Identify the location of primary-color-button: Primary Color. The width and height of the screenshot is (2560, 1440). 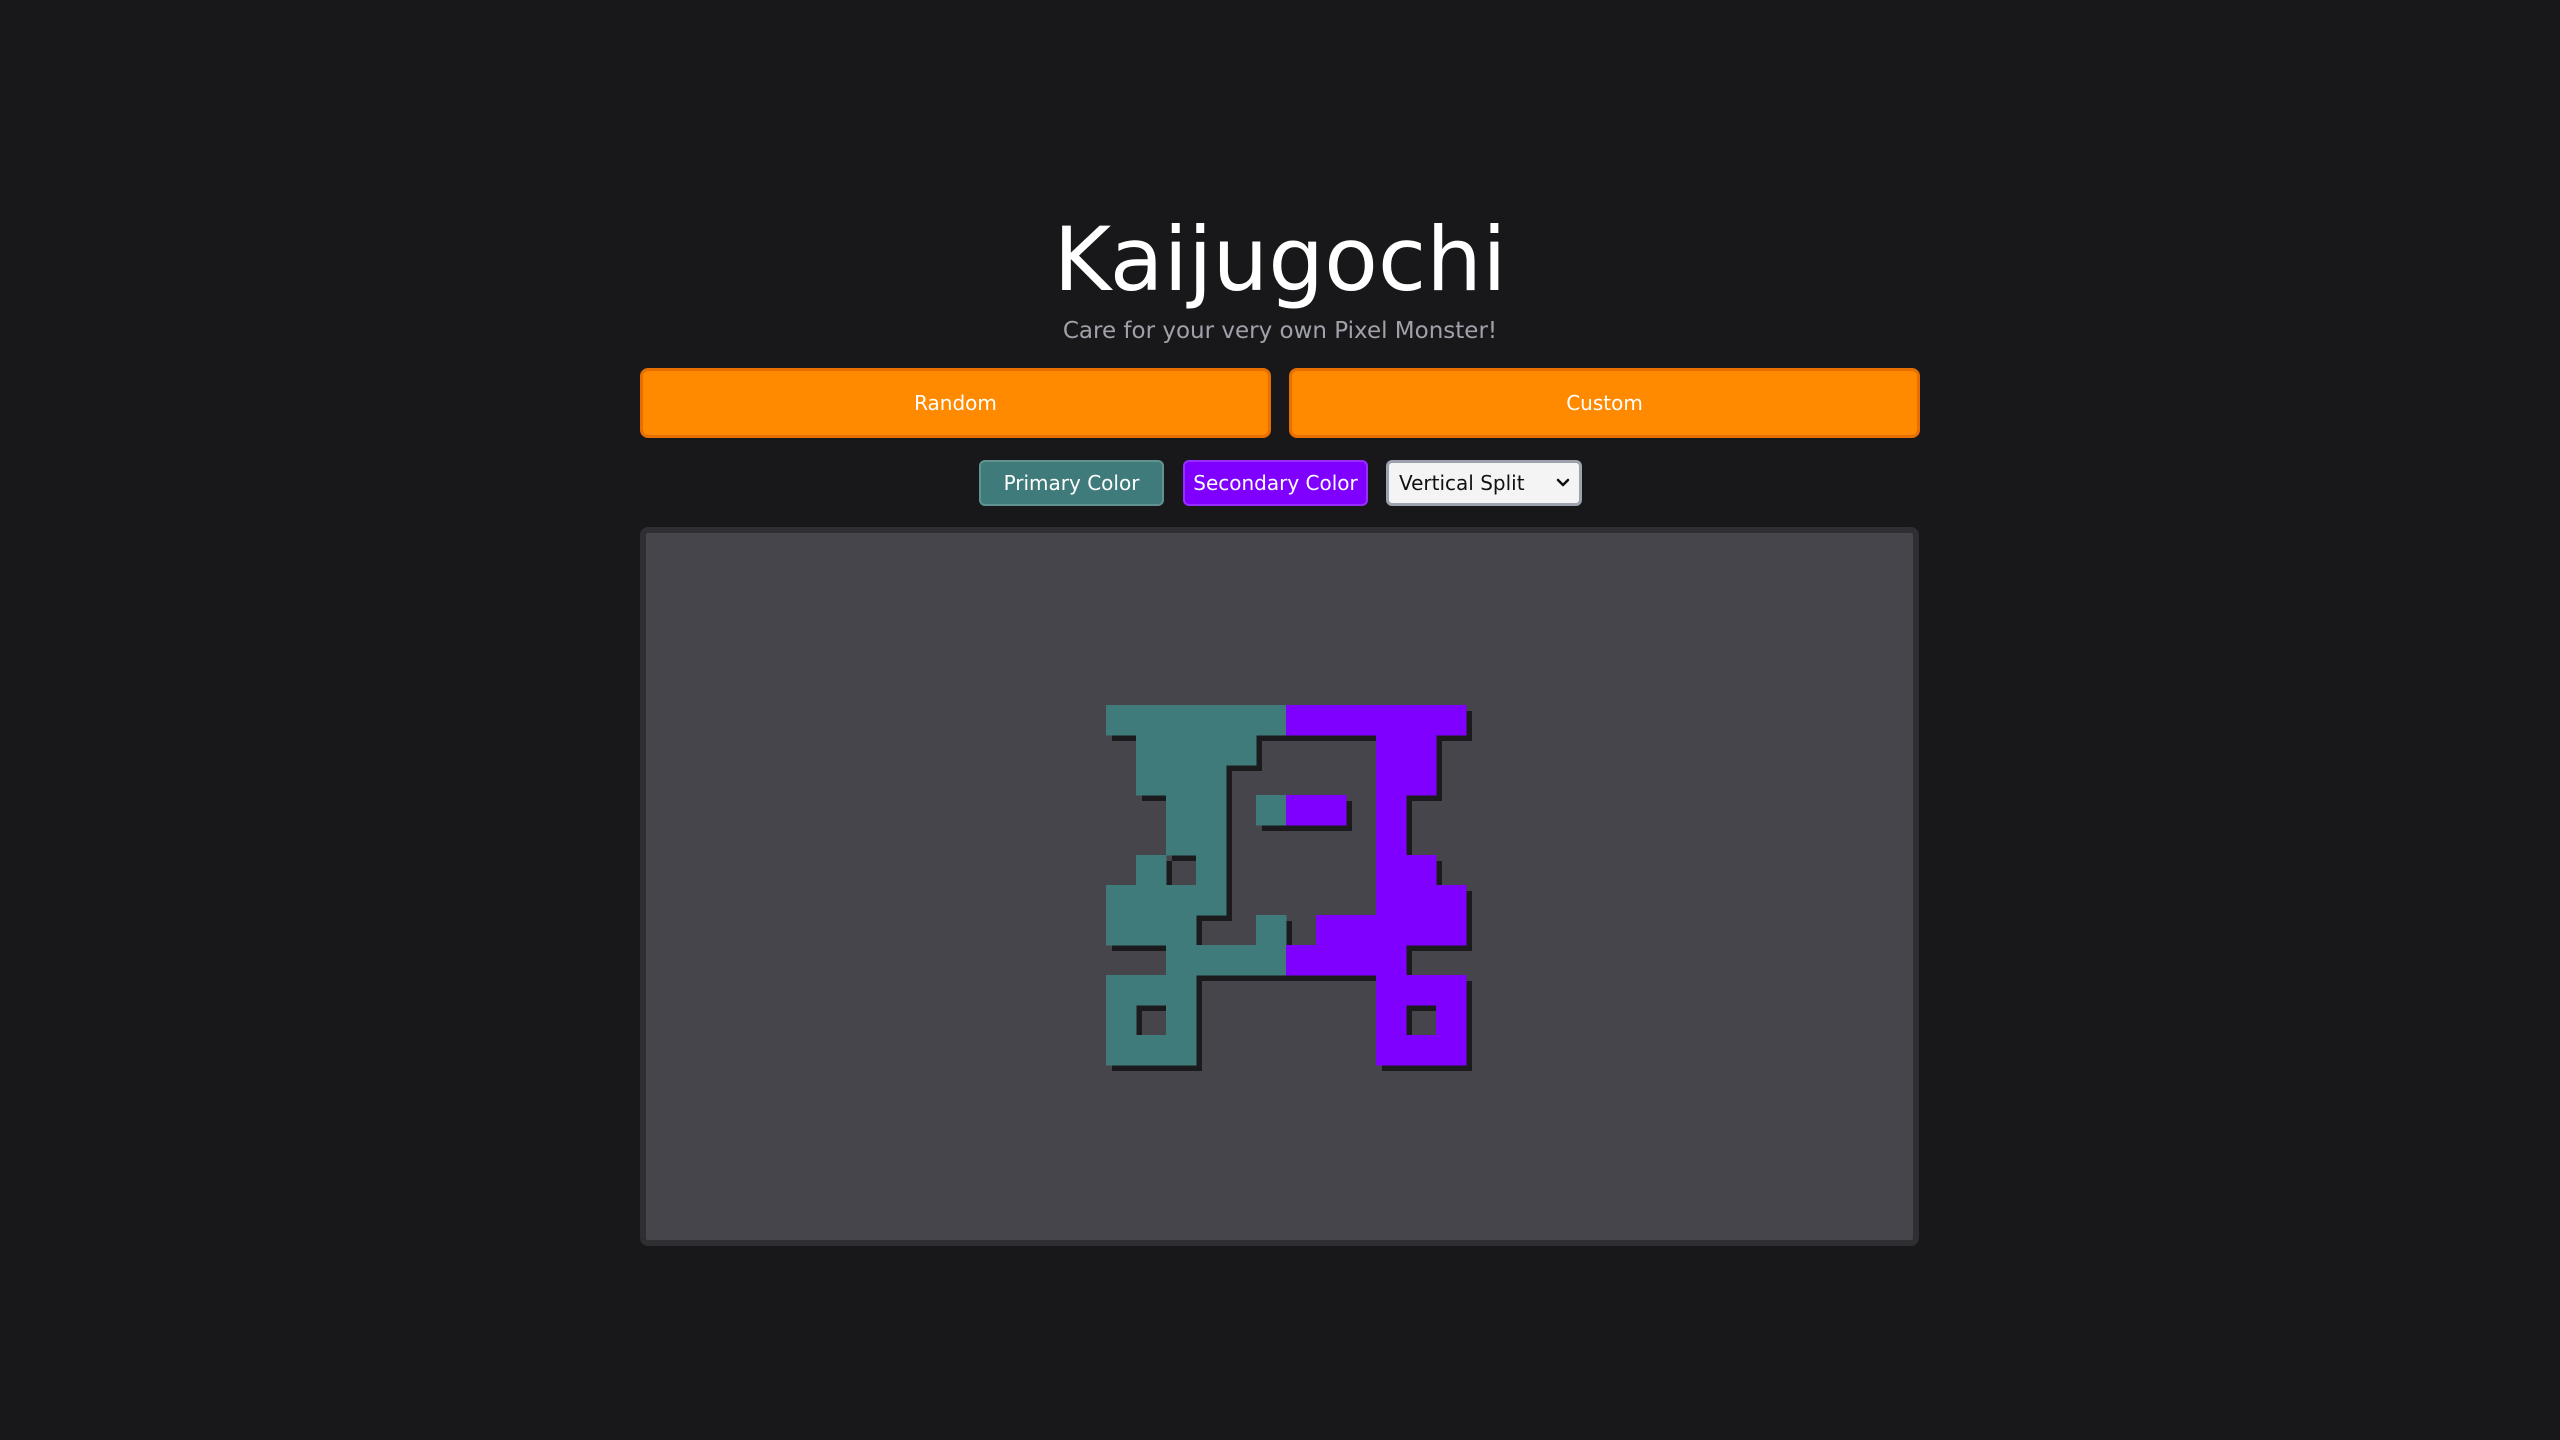
(1071, 483).